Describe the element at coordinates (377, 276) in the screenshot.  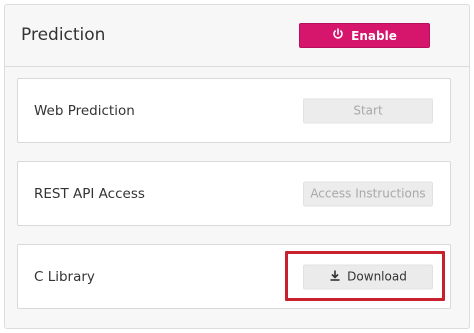
I see `download-button-label: Download` at that location.